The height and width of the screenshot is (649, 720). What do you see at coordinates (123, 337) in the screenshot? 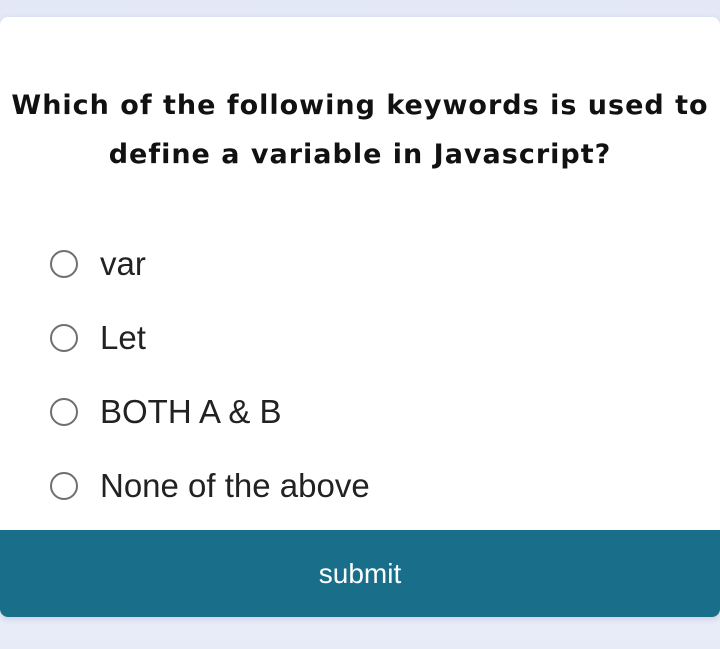
I see `option-label: Let` at bounding box center [123, 337].